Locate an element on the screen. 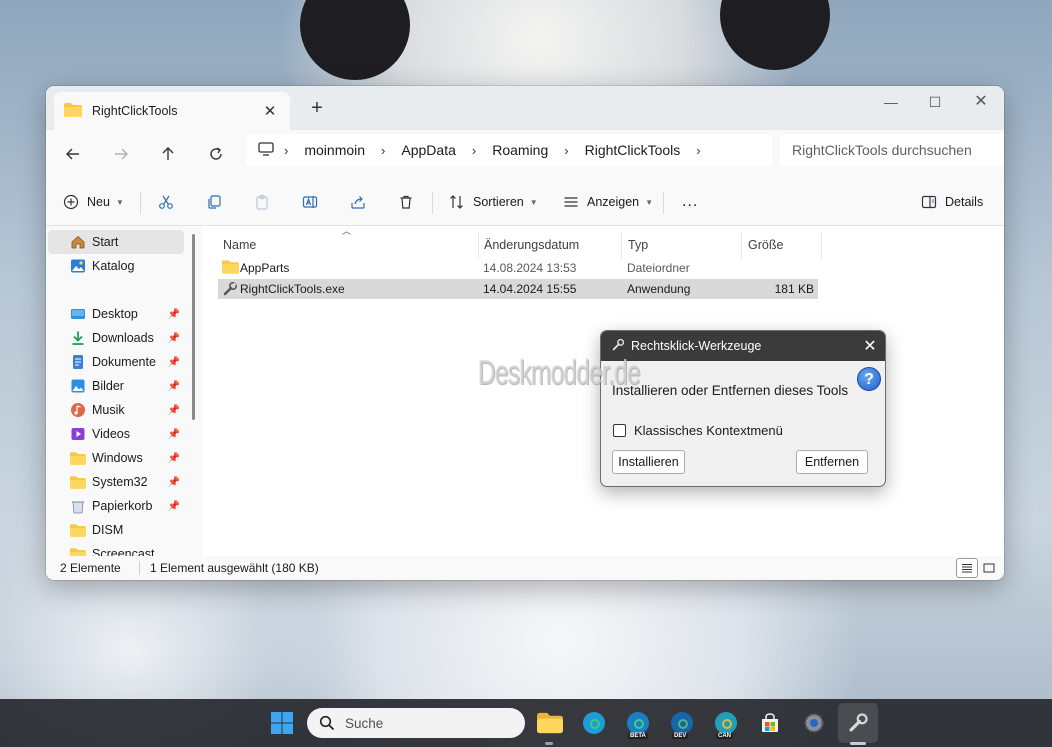 The height and width of the screenshot is (747, 1052). share-button is located at coordinates (358, 202).